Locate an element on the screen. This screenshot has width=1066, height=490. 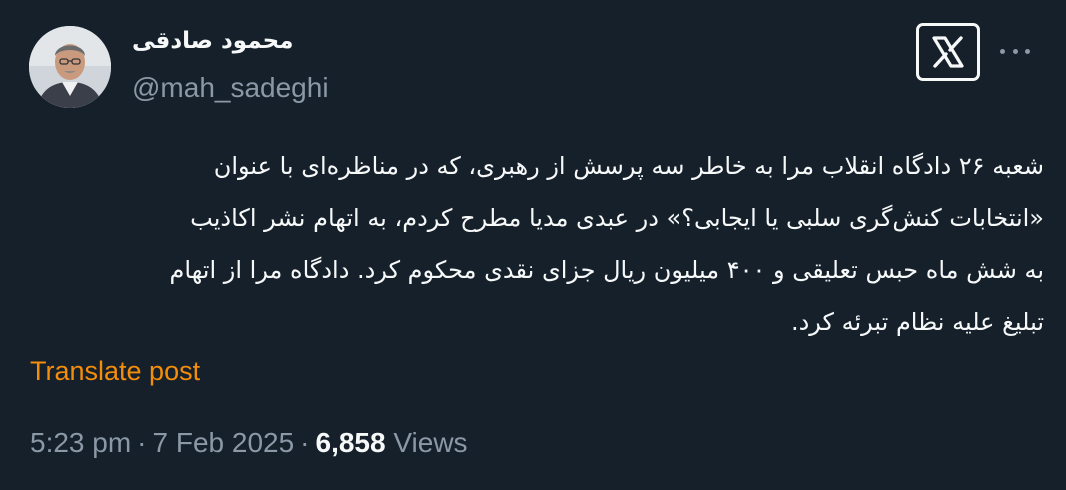
author-handle: @mah_sadeghi is located at coordinates (230, 88).